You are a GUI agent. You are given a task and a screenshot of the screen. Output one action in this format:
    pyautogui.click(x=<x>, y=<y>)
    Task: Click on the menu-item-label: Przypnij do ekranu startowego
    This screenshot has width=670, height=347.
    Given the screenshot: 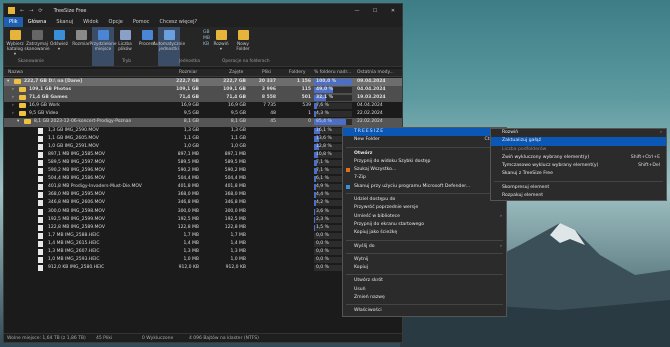 What is the action you would take?
    pyautogui.click(x=389, y=224)
    